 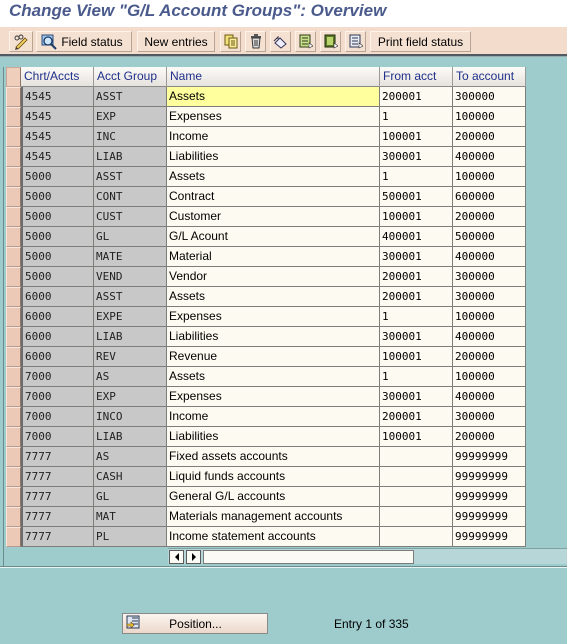 What do you see at coordinates (84, 41) in the screenshot?
I see `field-status-button: Field status` at bounding box center [84, 41].